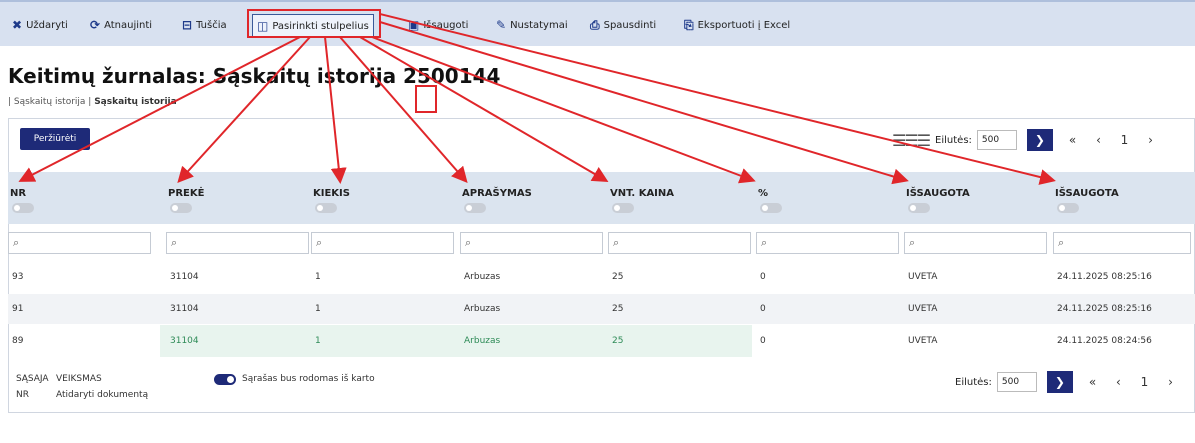 The width and height of the screenshot is (1195, 443). I want to click on clear-button: ⊟ Tuščia, so click(204, 25).